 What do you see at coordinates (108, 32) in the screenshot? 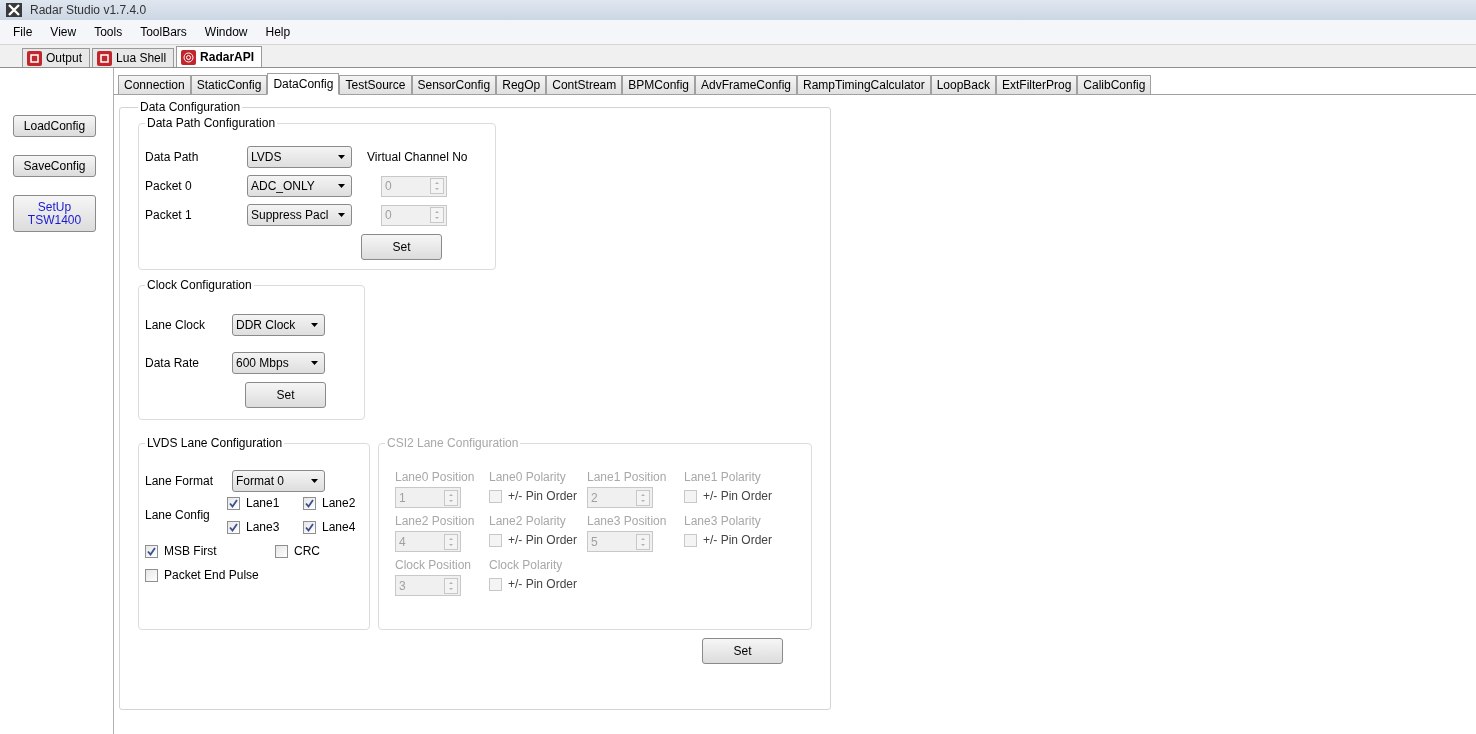
I see `menu-item: Tools` at bounding box center [108, 32].